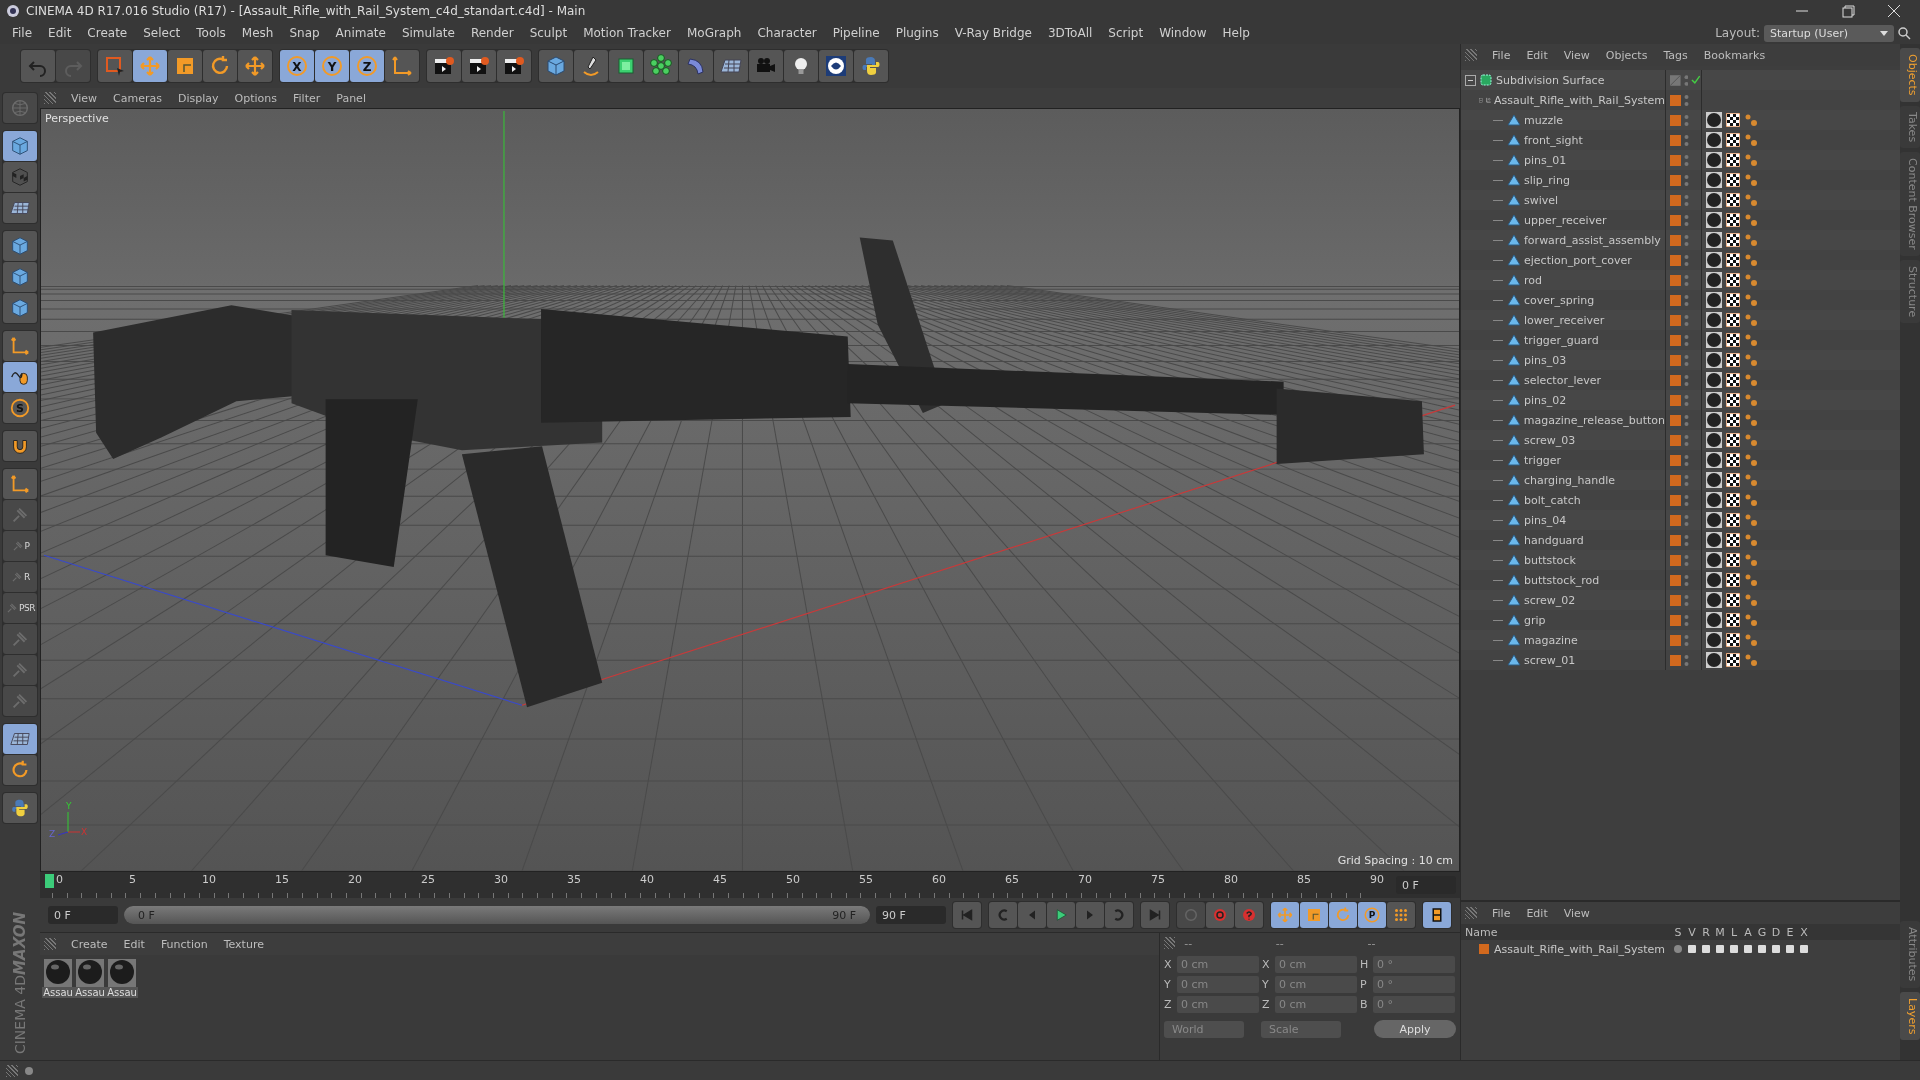 The image size is (1920, 1080). Describe the element at coordinates (1680, 280) in the screenshot. I see `object-row: rod` at that location.